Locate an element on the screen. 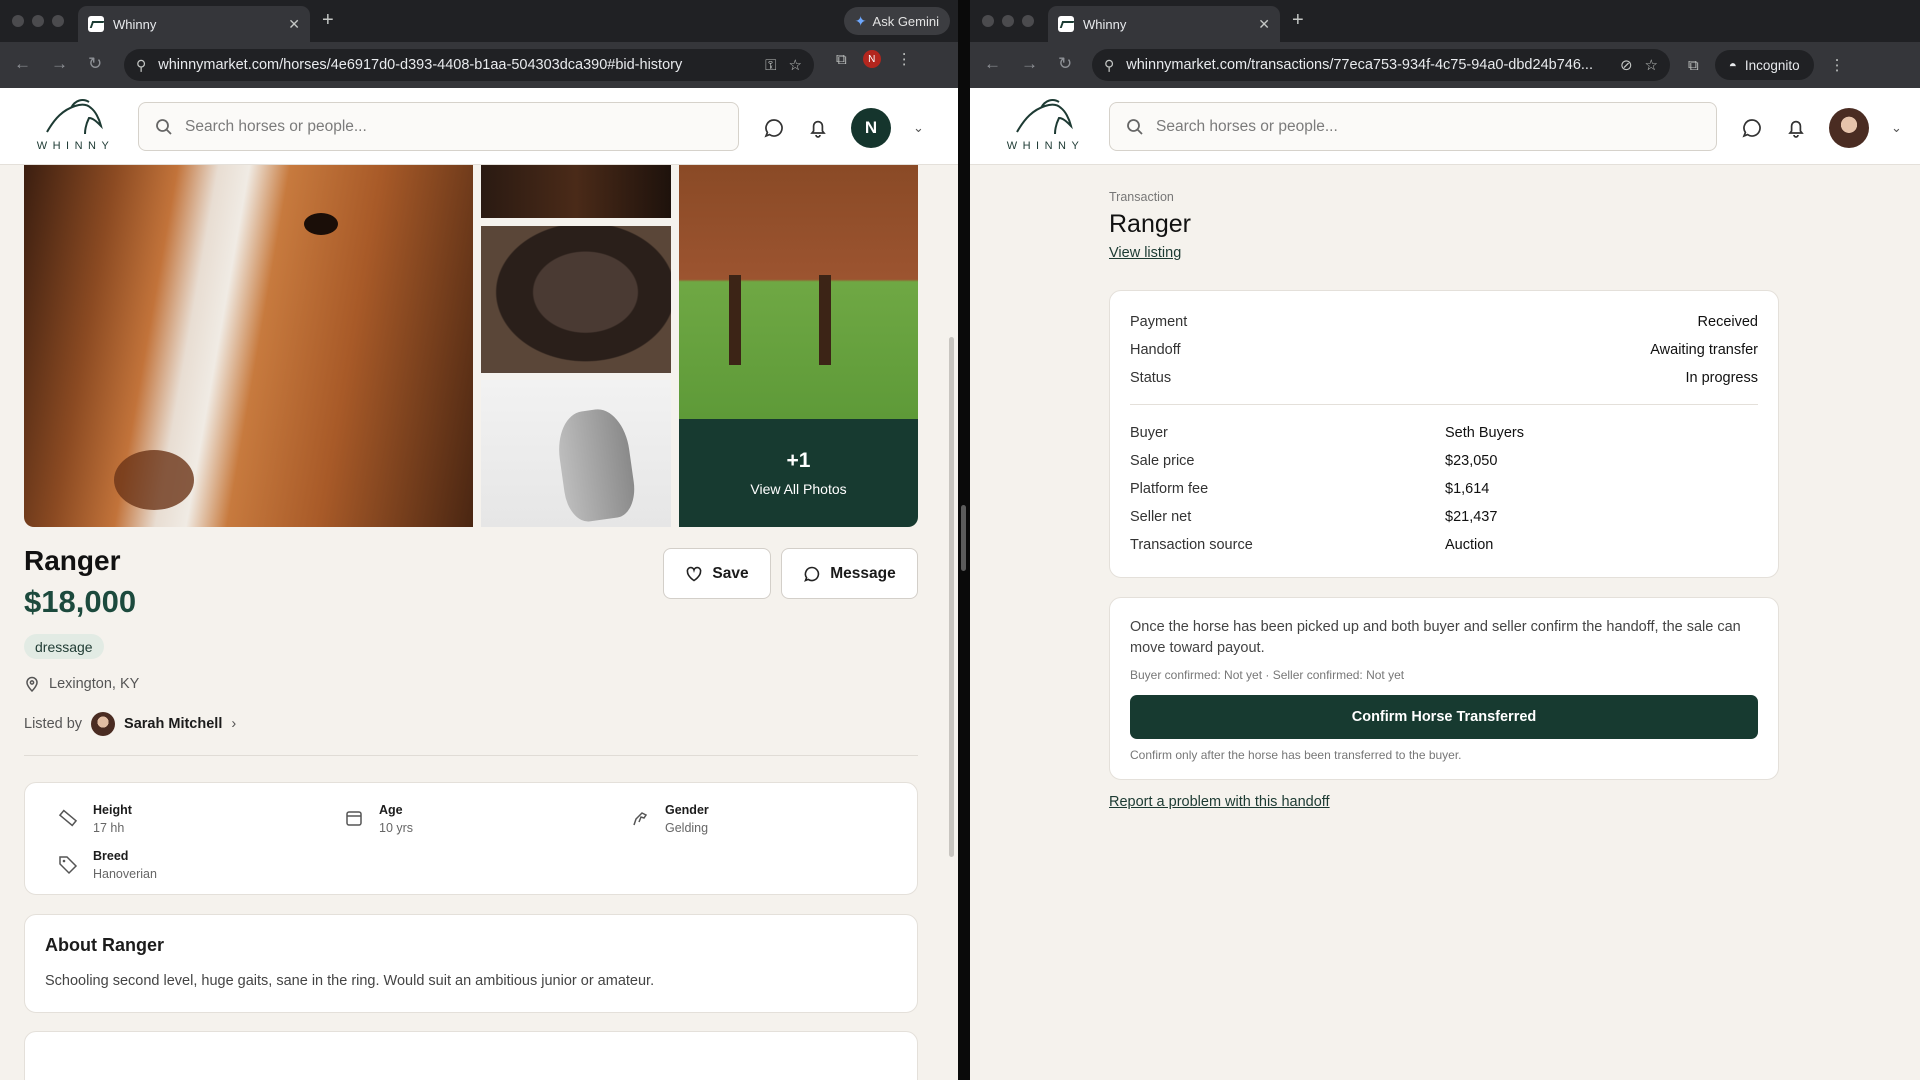  site-header: WHINNY Search horses or people... ⌄ is located at coordinates (1445, 126).